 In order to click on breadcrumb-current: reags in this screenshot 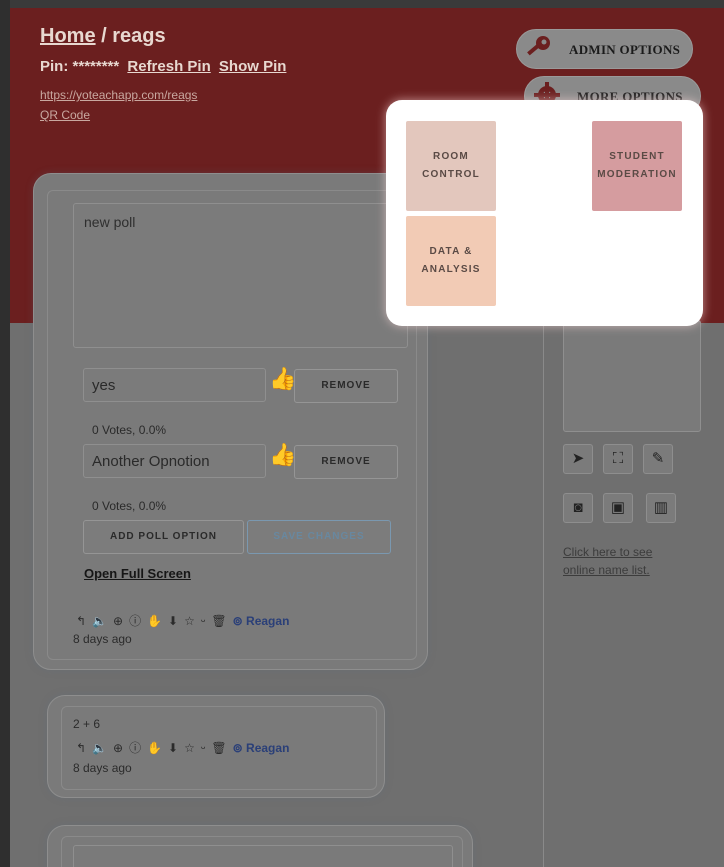, I will do `click(139, 36)`.